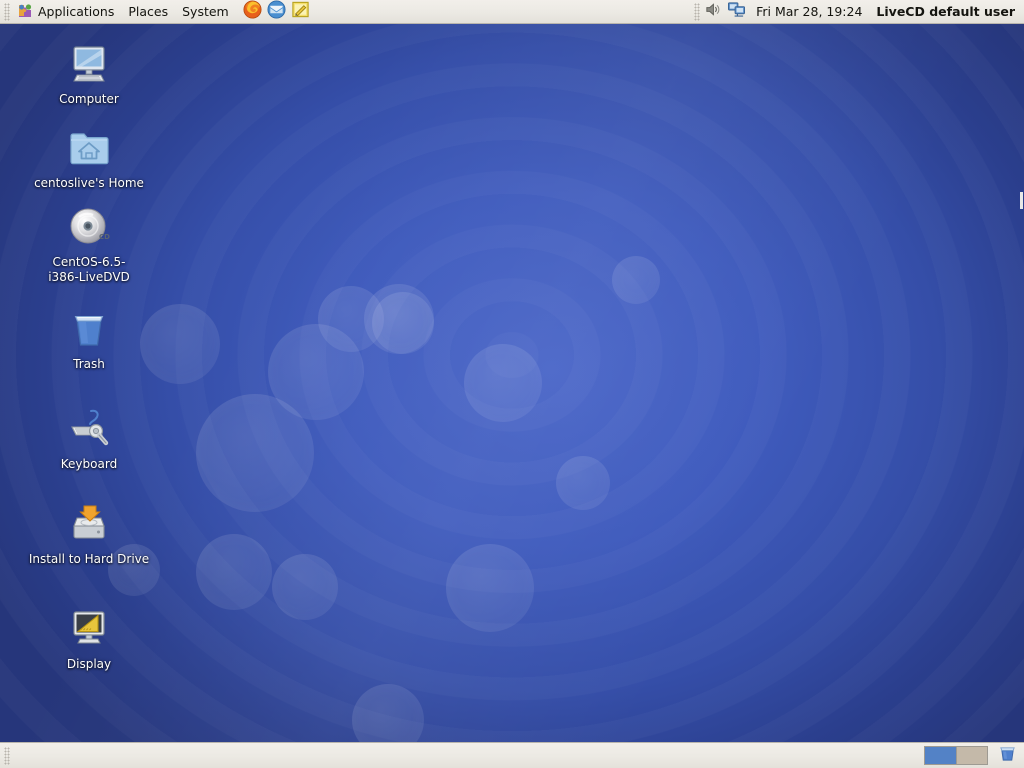 The image size is (1024, 768). I want to click on display-settings-icon, so click(89, 629).